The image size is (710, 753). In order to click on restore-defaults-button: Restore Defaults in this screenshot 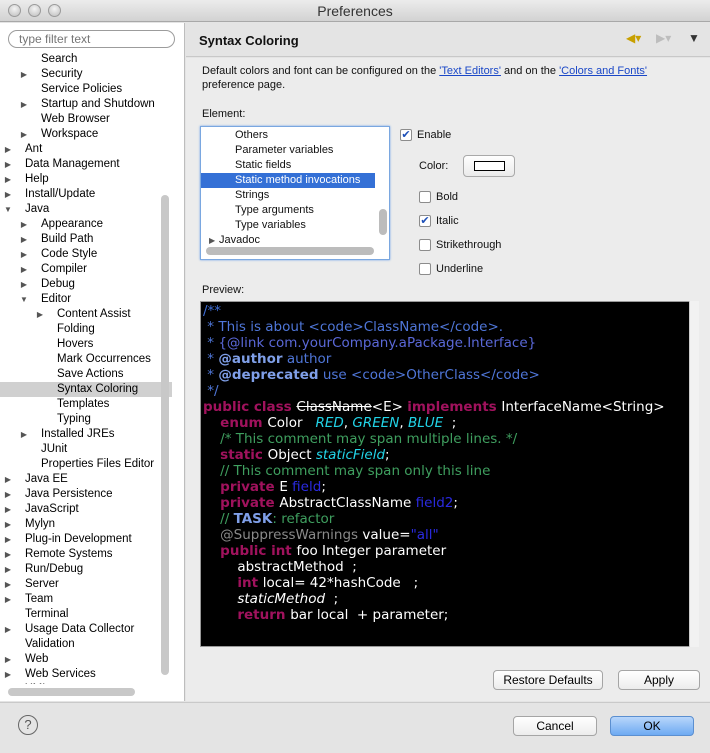, I will do `click(548, 680)`.